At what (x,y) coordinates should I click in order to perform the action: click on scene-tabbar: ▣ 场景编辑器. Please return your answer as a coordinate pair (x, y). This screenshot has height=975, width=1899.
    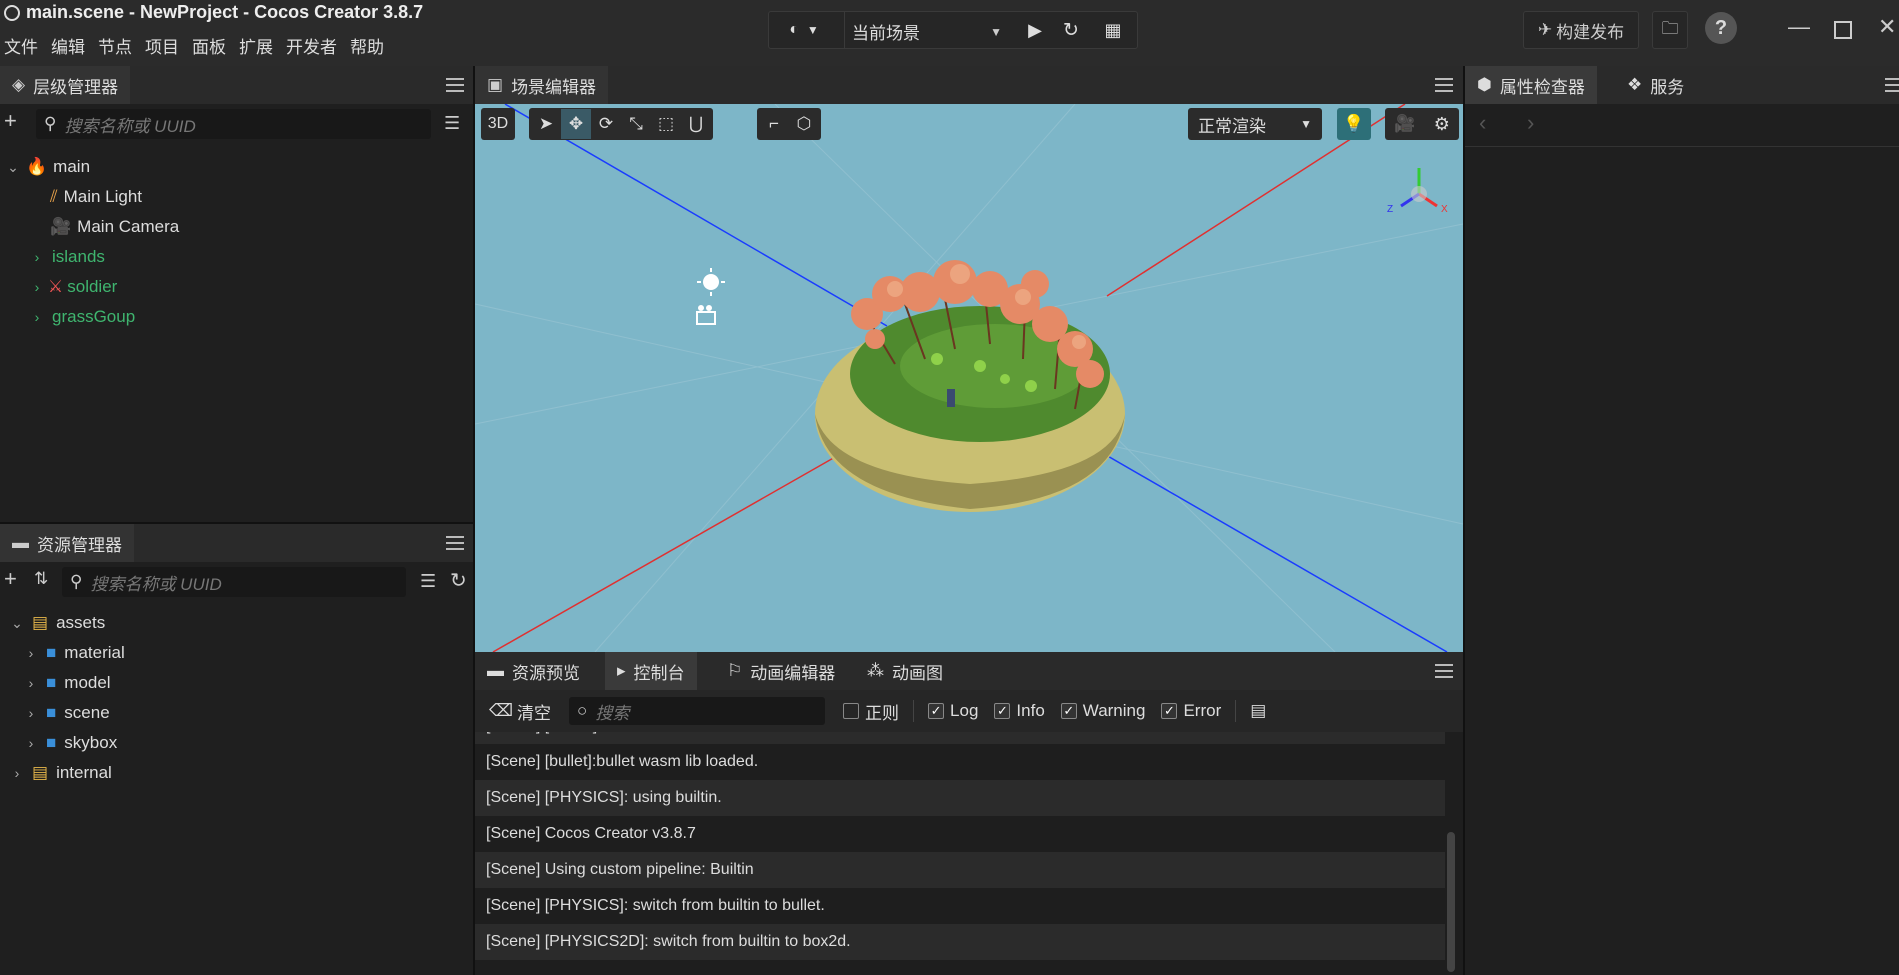
    Looking at the image, I should click on (969, 85).